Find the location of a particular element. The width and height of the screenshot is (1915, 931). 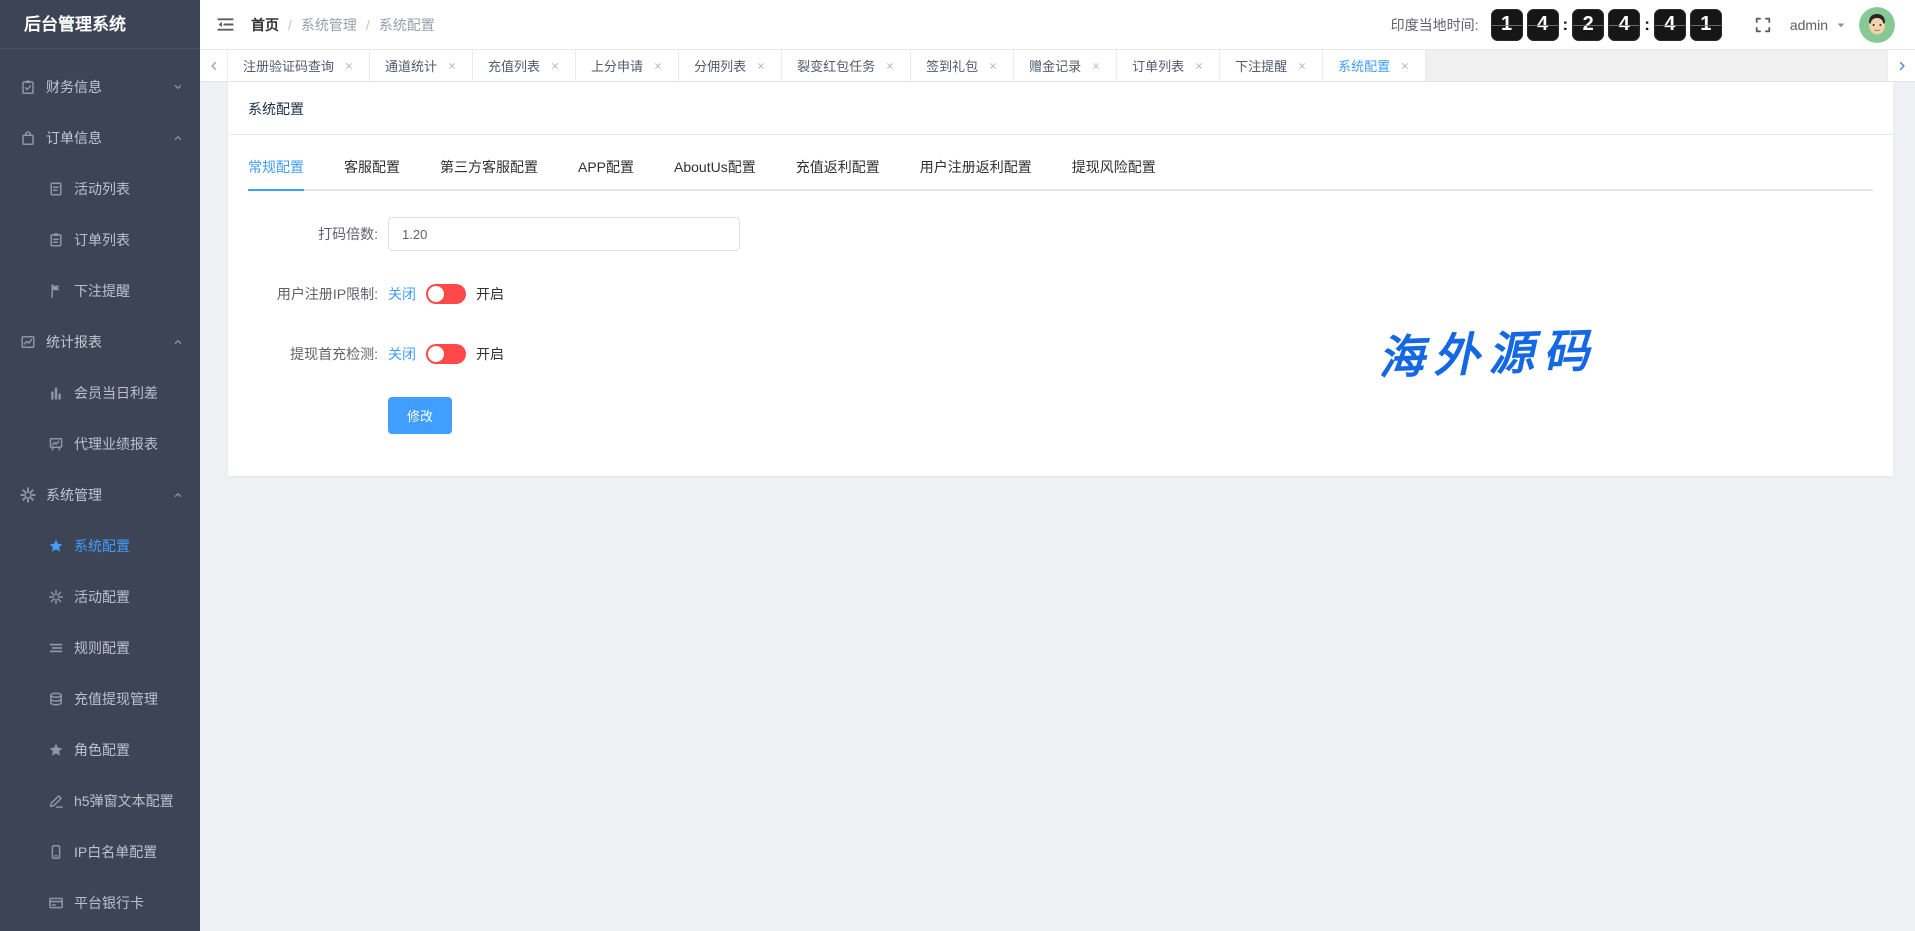

sidebar-item-h5-popup-text-config: h5弹窗文本配置 is located at coordinates (100, 800).